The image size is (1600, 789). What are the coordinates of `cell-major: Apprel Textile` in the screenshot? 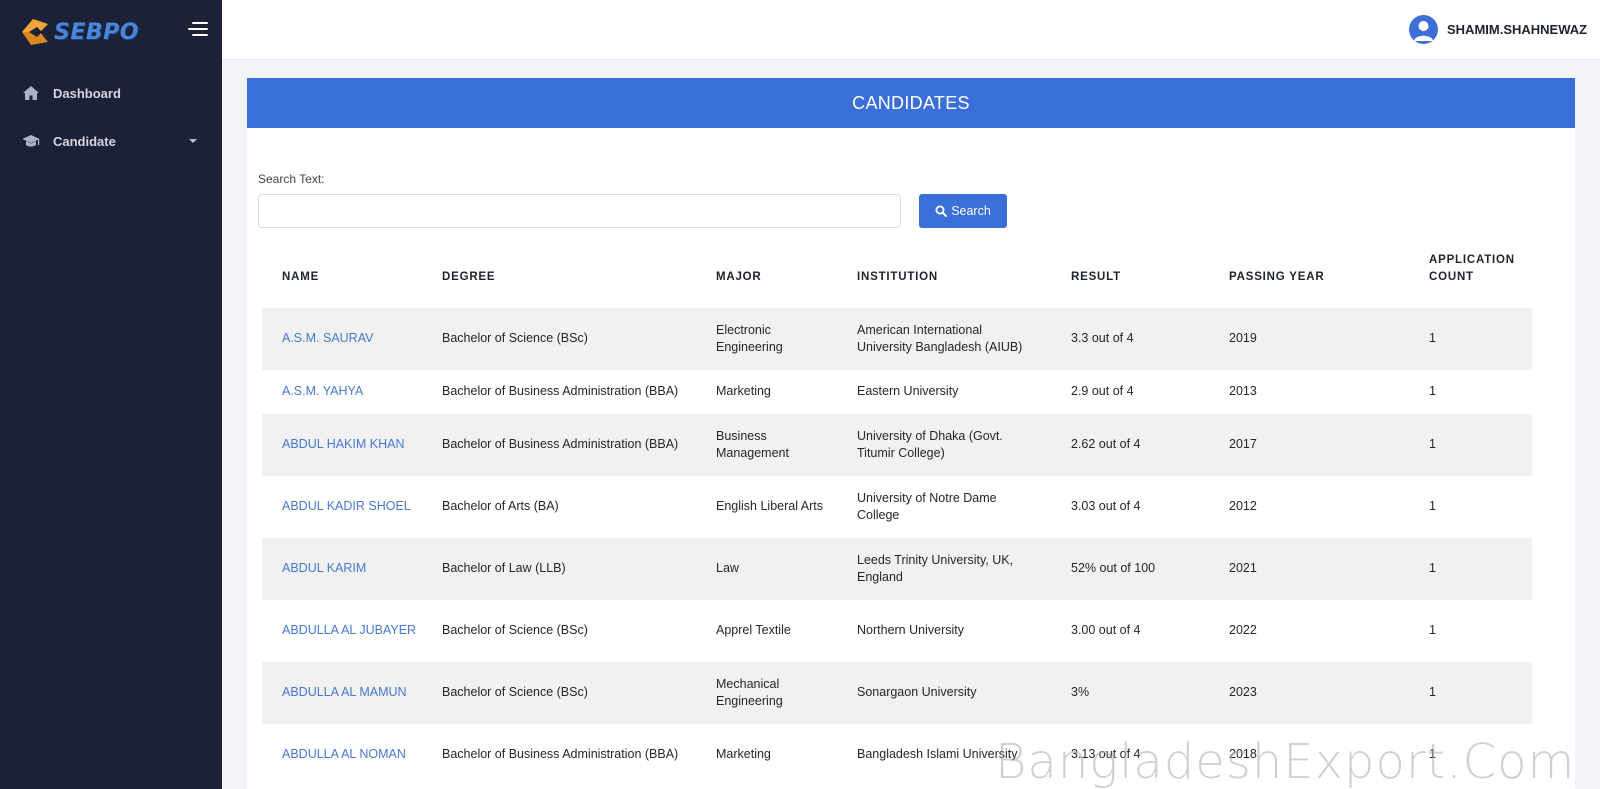 It's located at (753, 630).